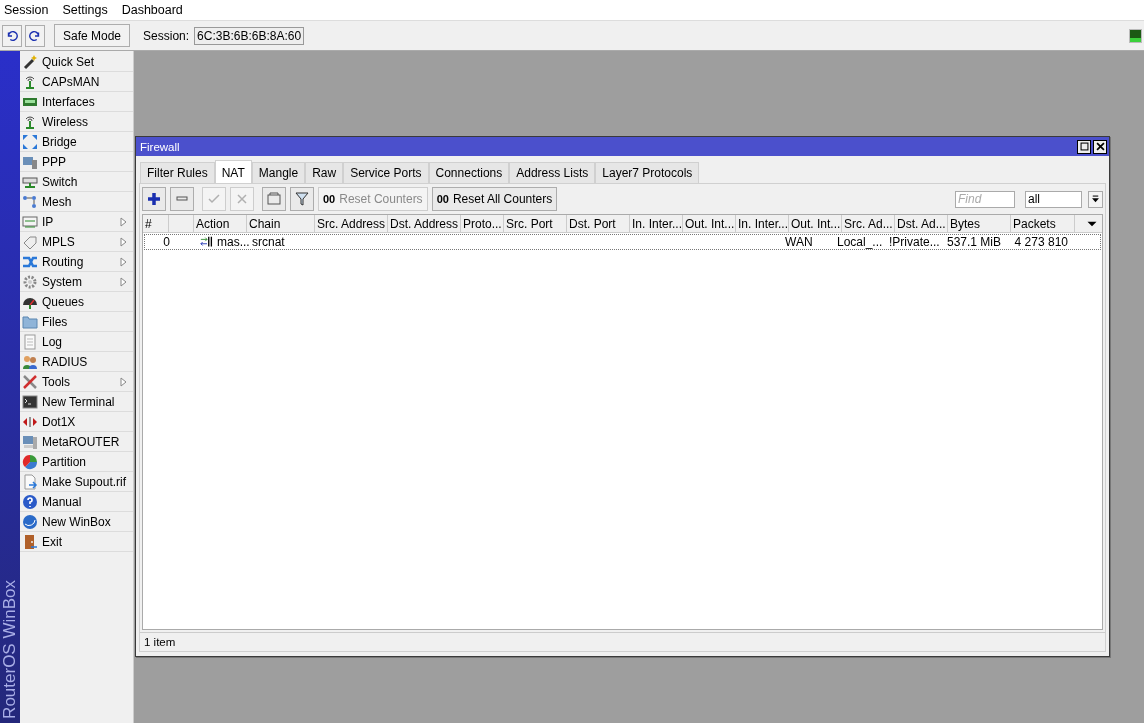 This screenshot has height=723, width=1144. What do you see at coordinates (76, 422) in the screenshot?
I see `sidebar-item: Dot1X` at bounding box center [76, 422].